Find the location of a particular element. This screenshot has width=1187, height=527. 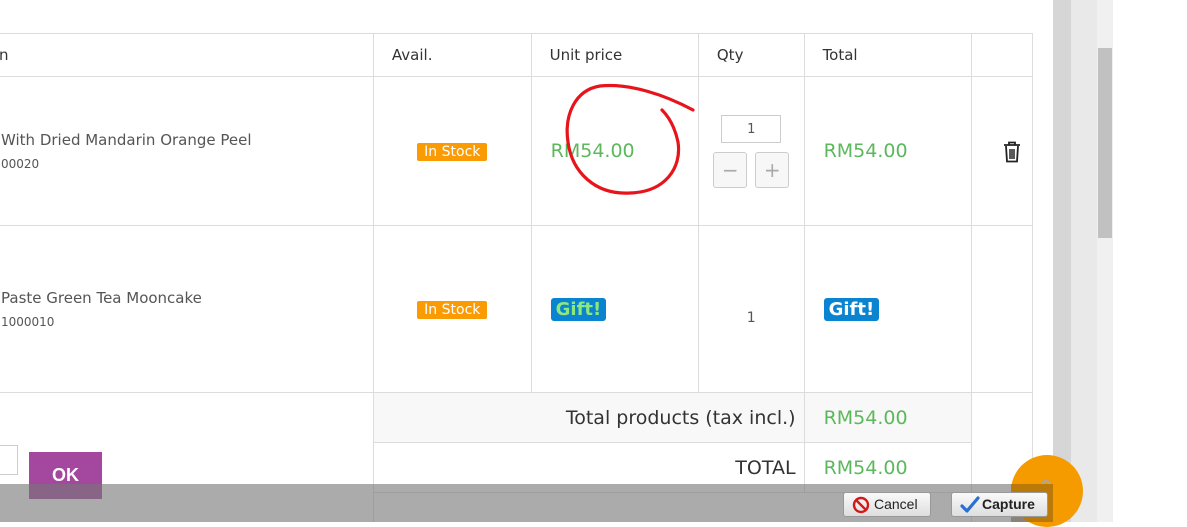

product-cell: Paste Green Tea Mooncake 1000010 is located at coordinates (187, 309).